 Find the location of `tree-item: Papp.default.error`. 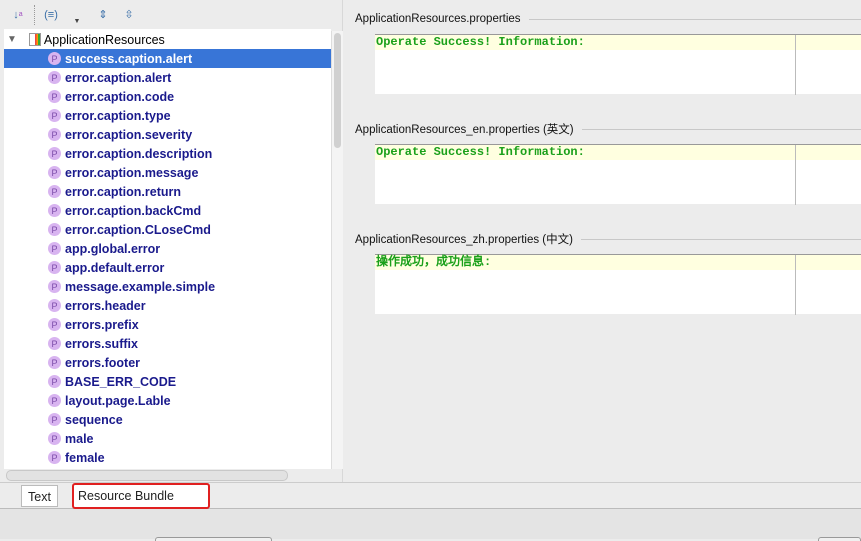

tree-item: Papp.default.error is located at coordinates (167, 267).